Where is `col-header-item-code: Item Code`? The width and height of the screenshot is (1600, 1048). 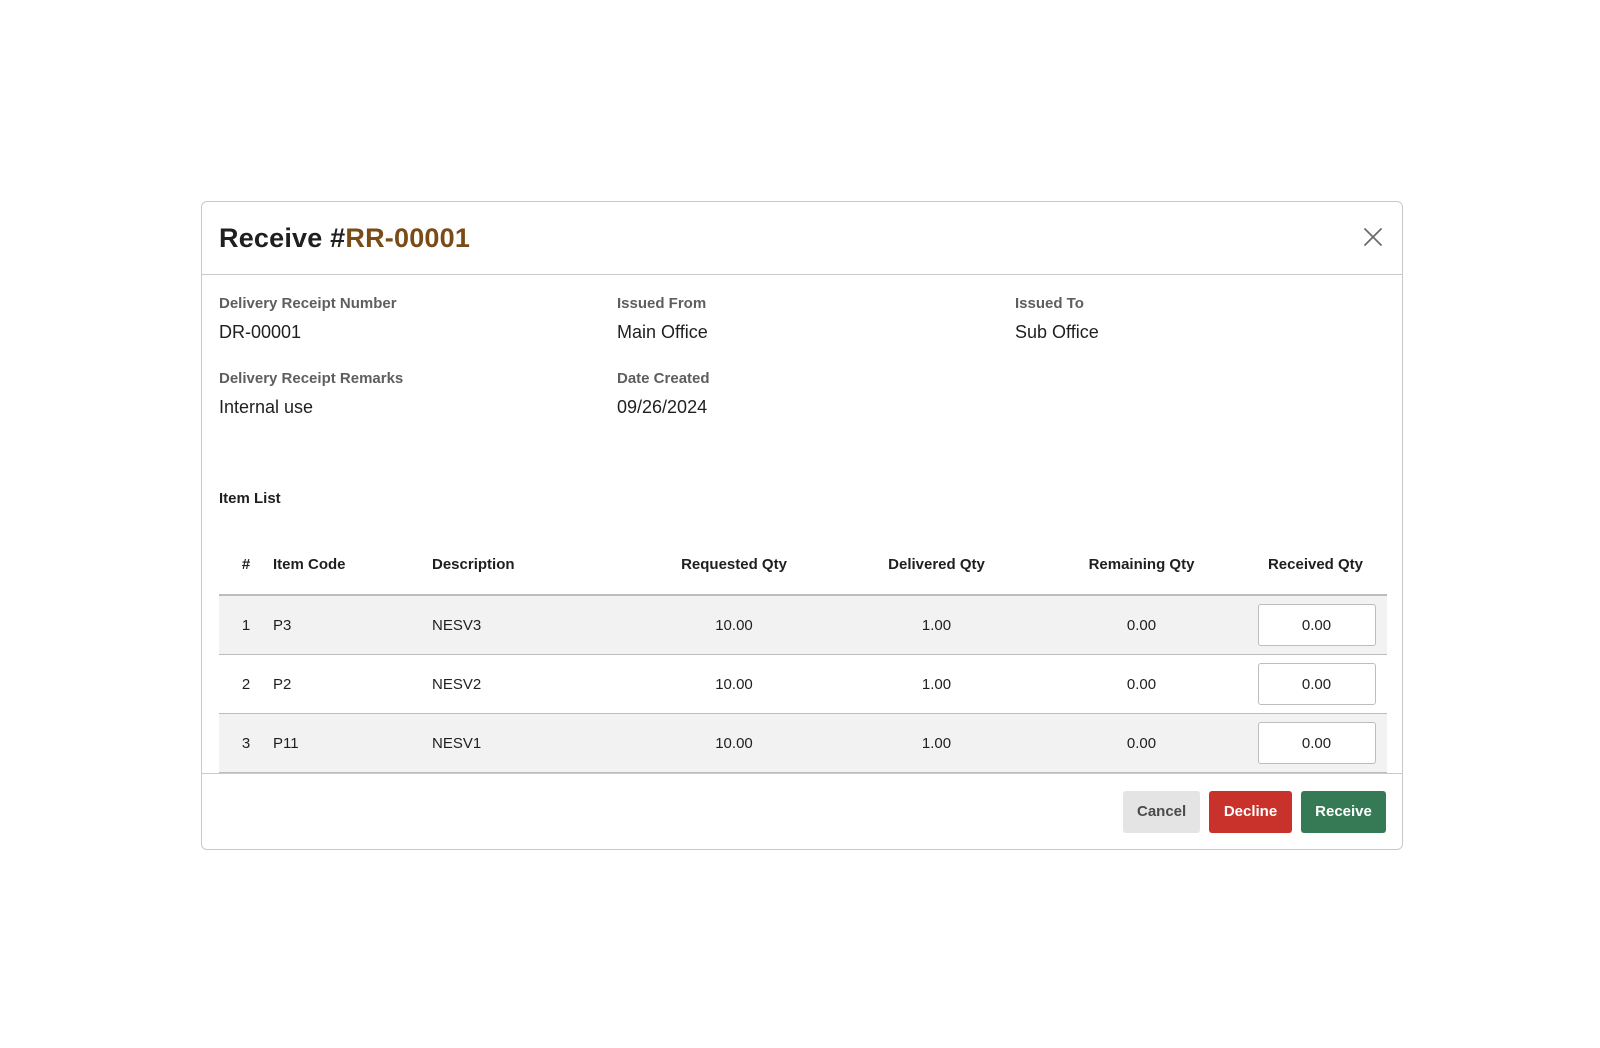 col-header-item-code: Item Code is located at coordinates (352, 565).